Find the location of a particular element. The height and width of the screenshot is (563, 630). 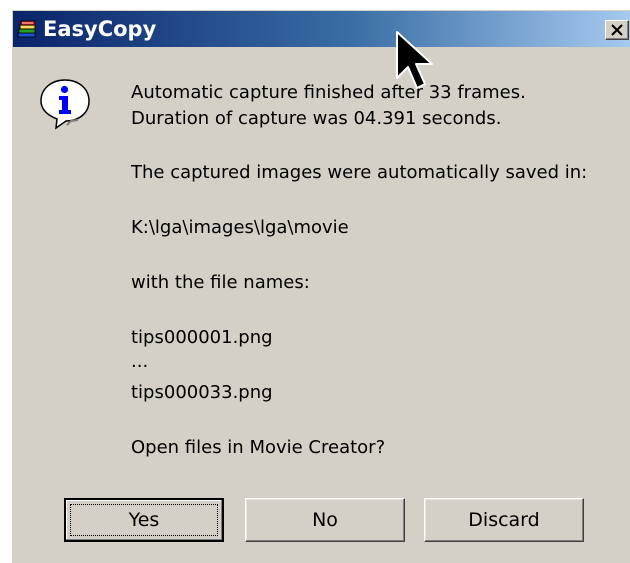

open-in-movie-creator-prompt: Open files in Movie Creator? is located at coordinates (258, 447).